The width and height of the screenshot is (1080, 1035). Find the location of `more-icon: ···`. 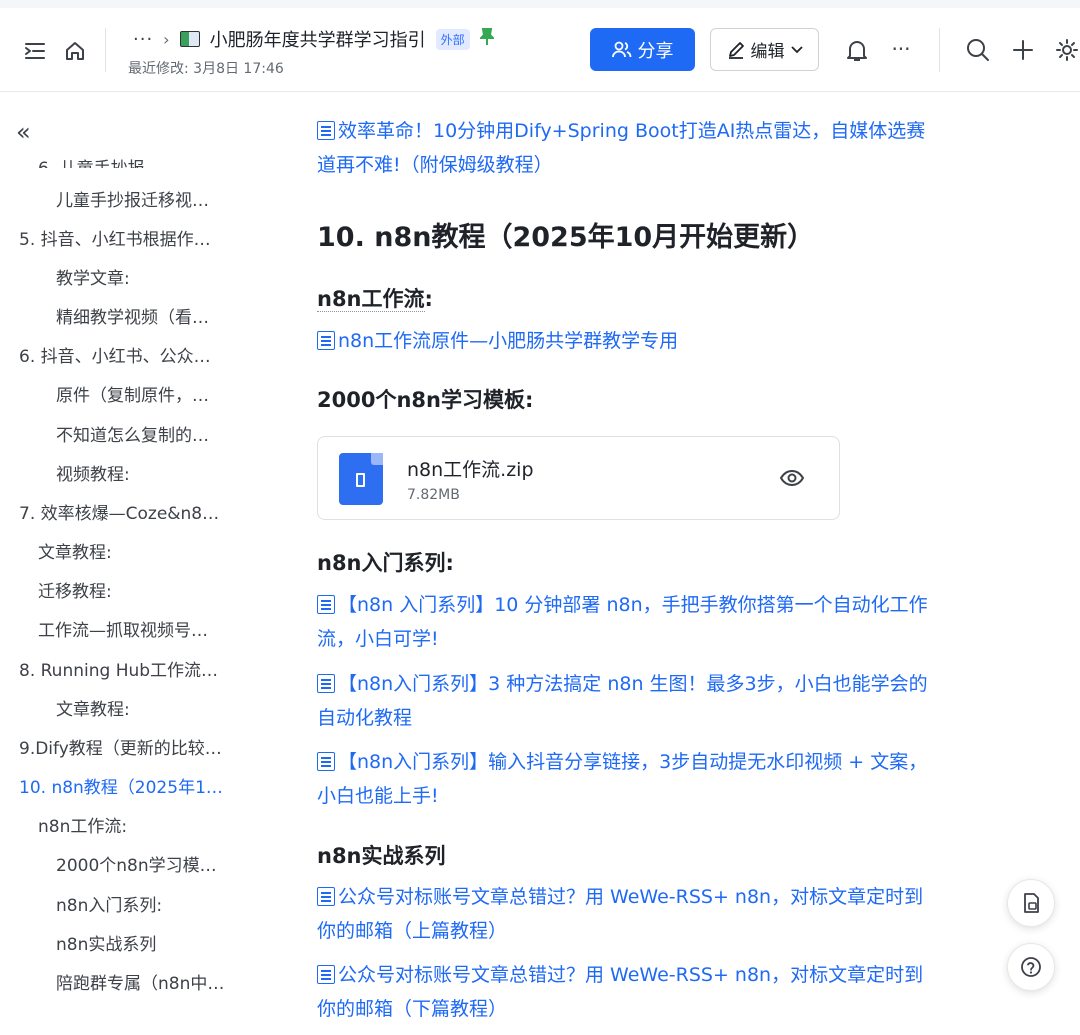

more-icon: ··· is located at coordinates (901, 49).